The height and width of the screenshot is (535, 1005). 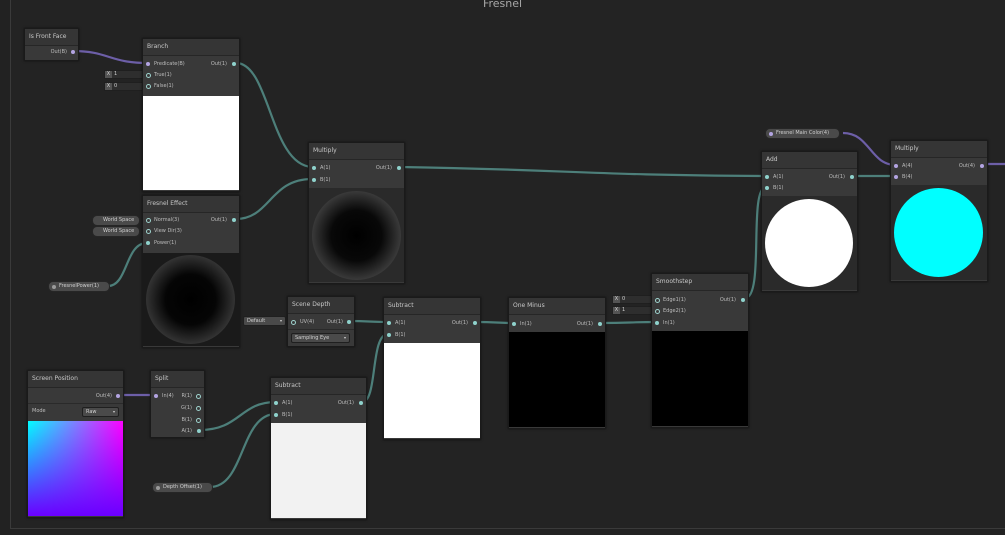 I want to click on edge2-value-field: X1, so click(x=632, y=310).